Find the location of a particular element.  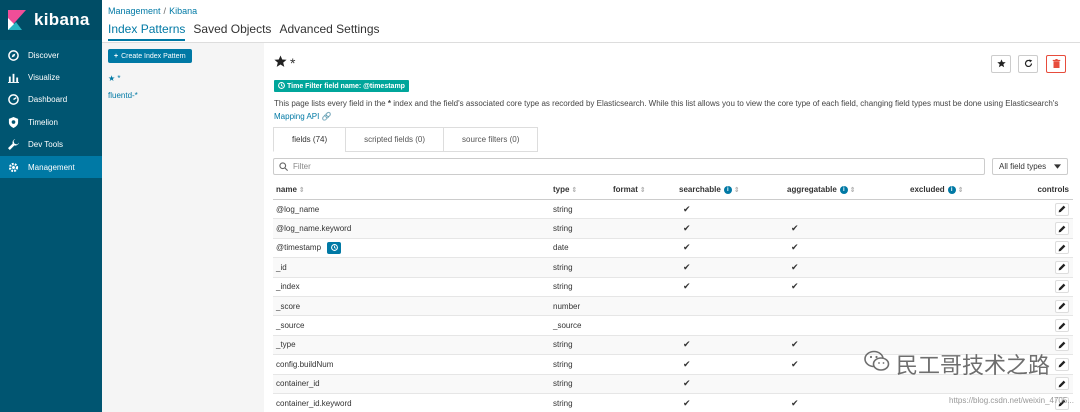

sidebar-item-visualize: Visualize is located at coordinates (51, 77).